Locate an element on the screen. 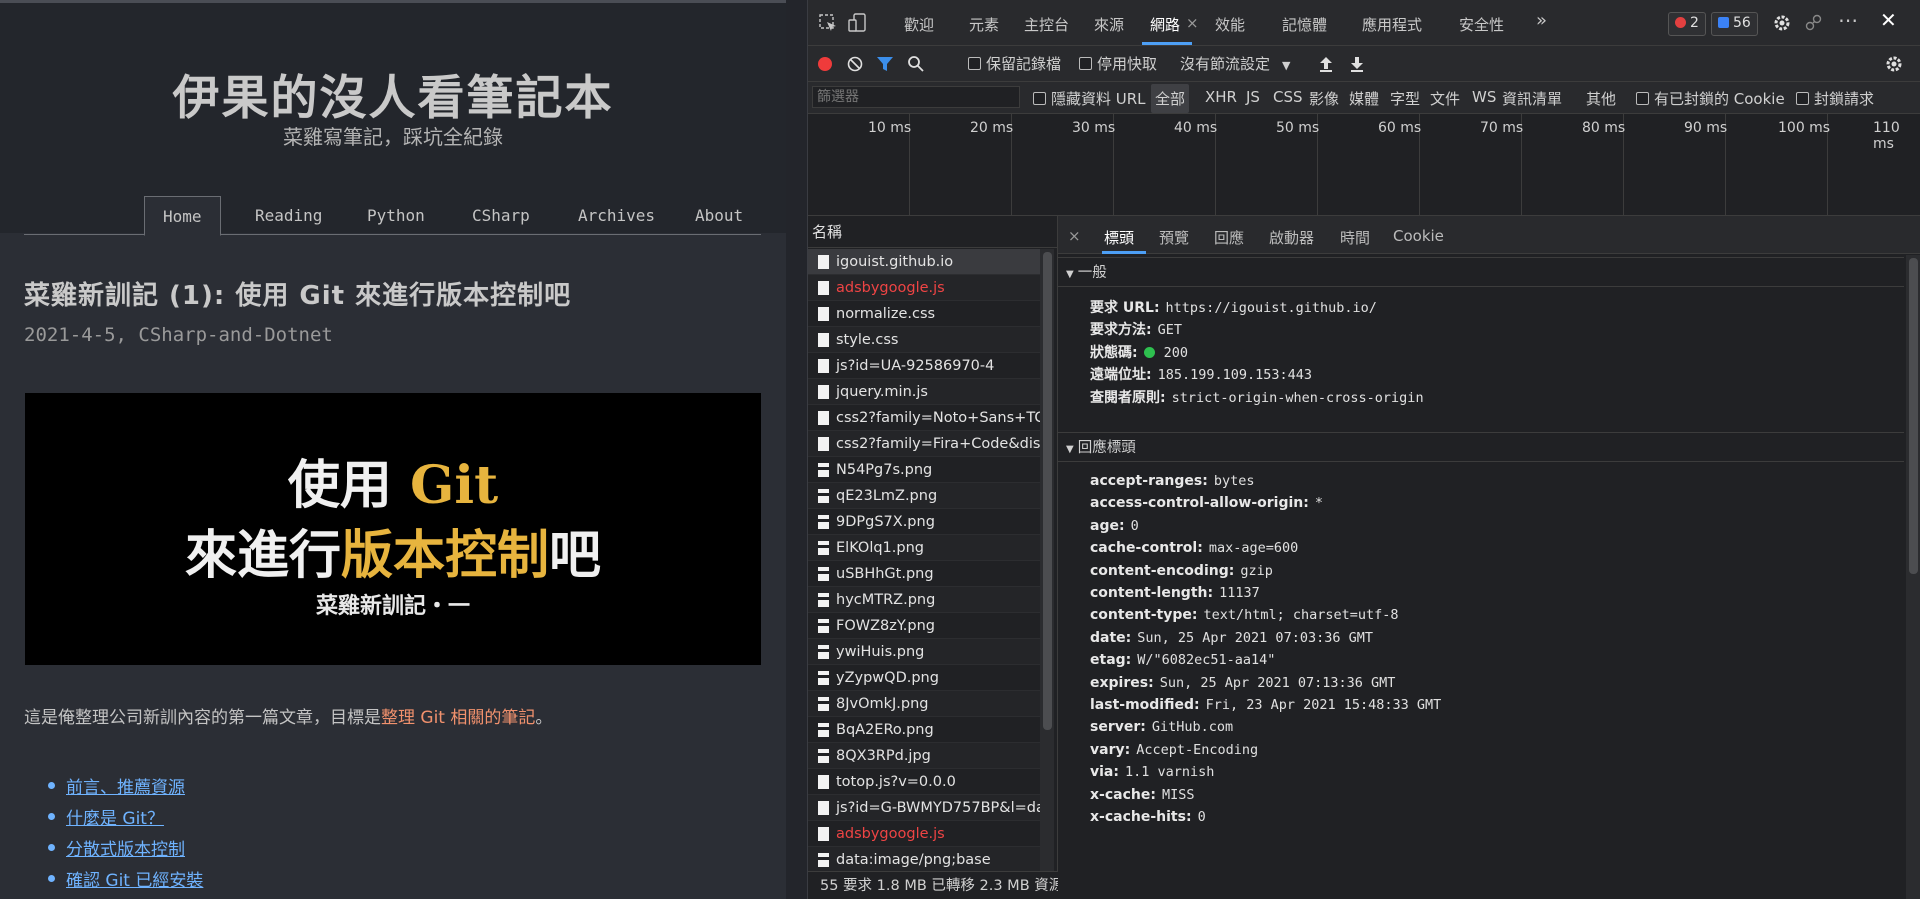  tab-performance: 效能 is located at coordinates (1230, 24).